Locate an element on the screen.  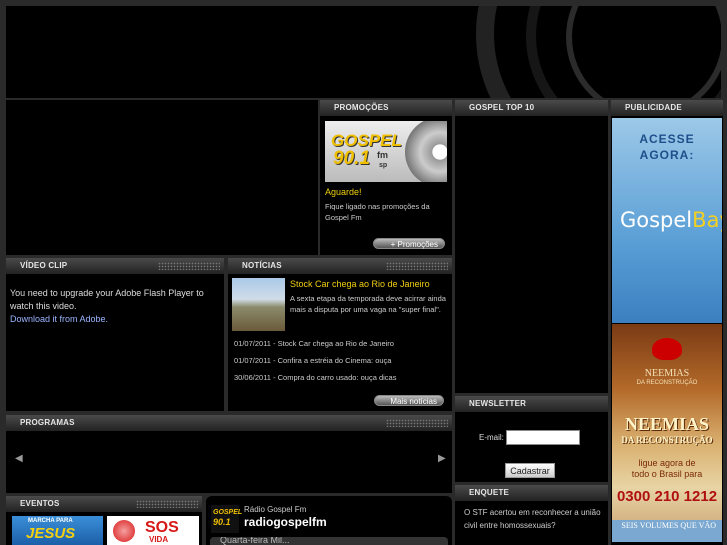
ad1-brand-a: Gospel is located at coordinates (656, 220).